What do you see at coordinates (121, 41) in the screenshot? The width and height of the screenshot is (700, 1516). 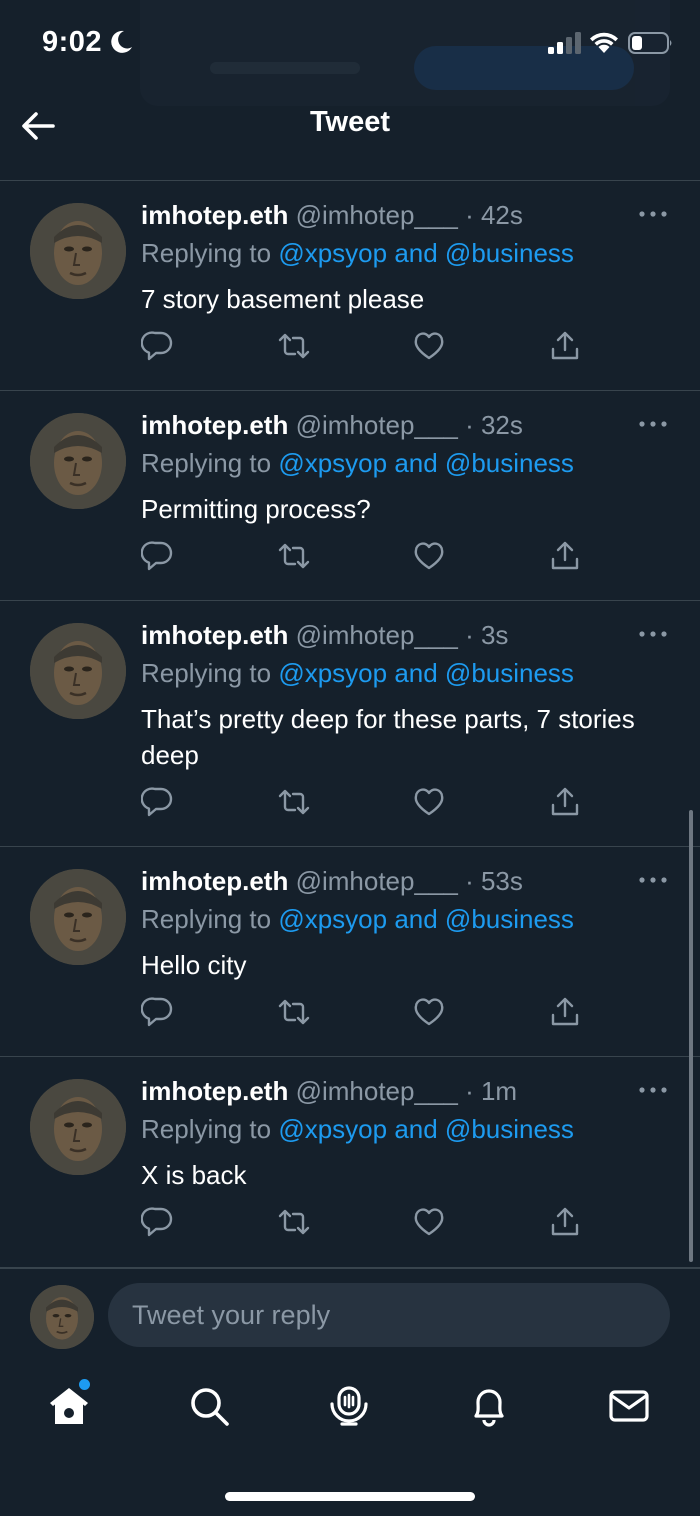 I see `moon-icon` at bounding box center [121, 41].